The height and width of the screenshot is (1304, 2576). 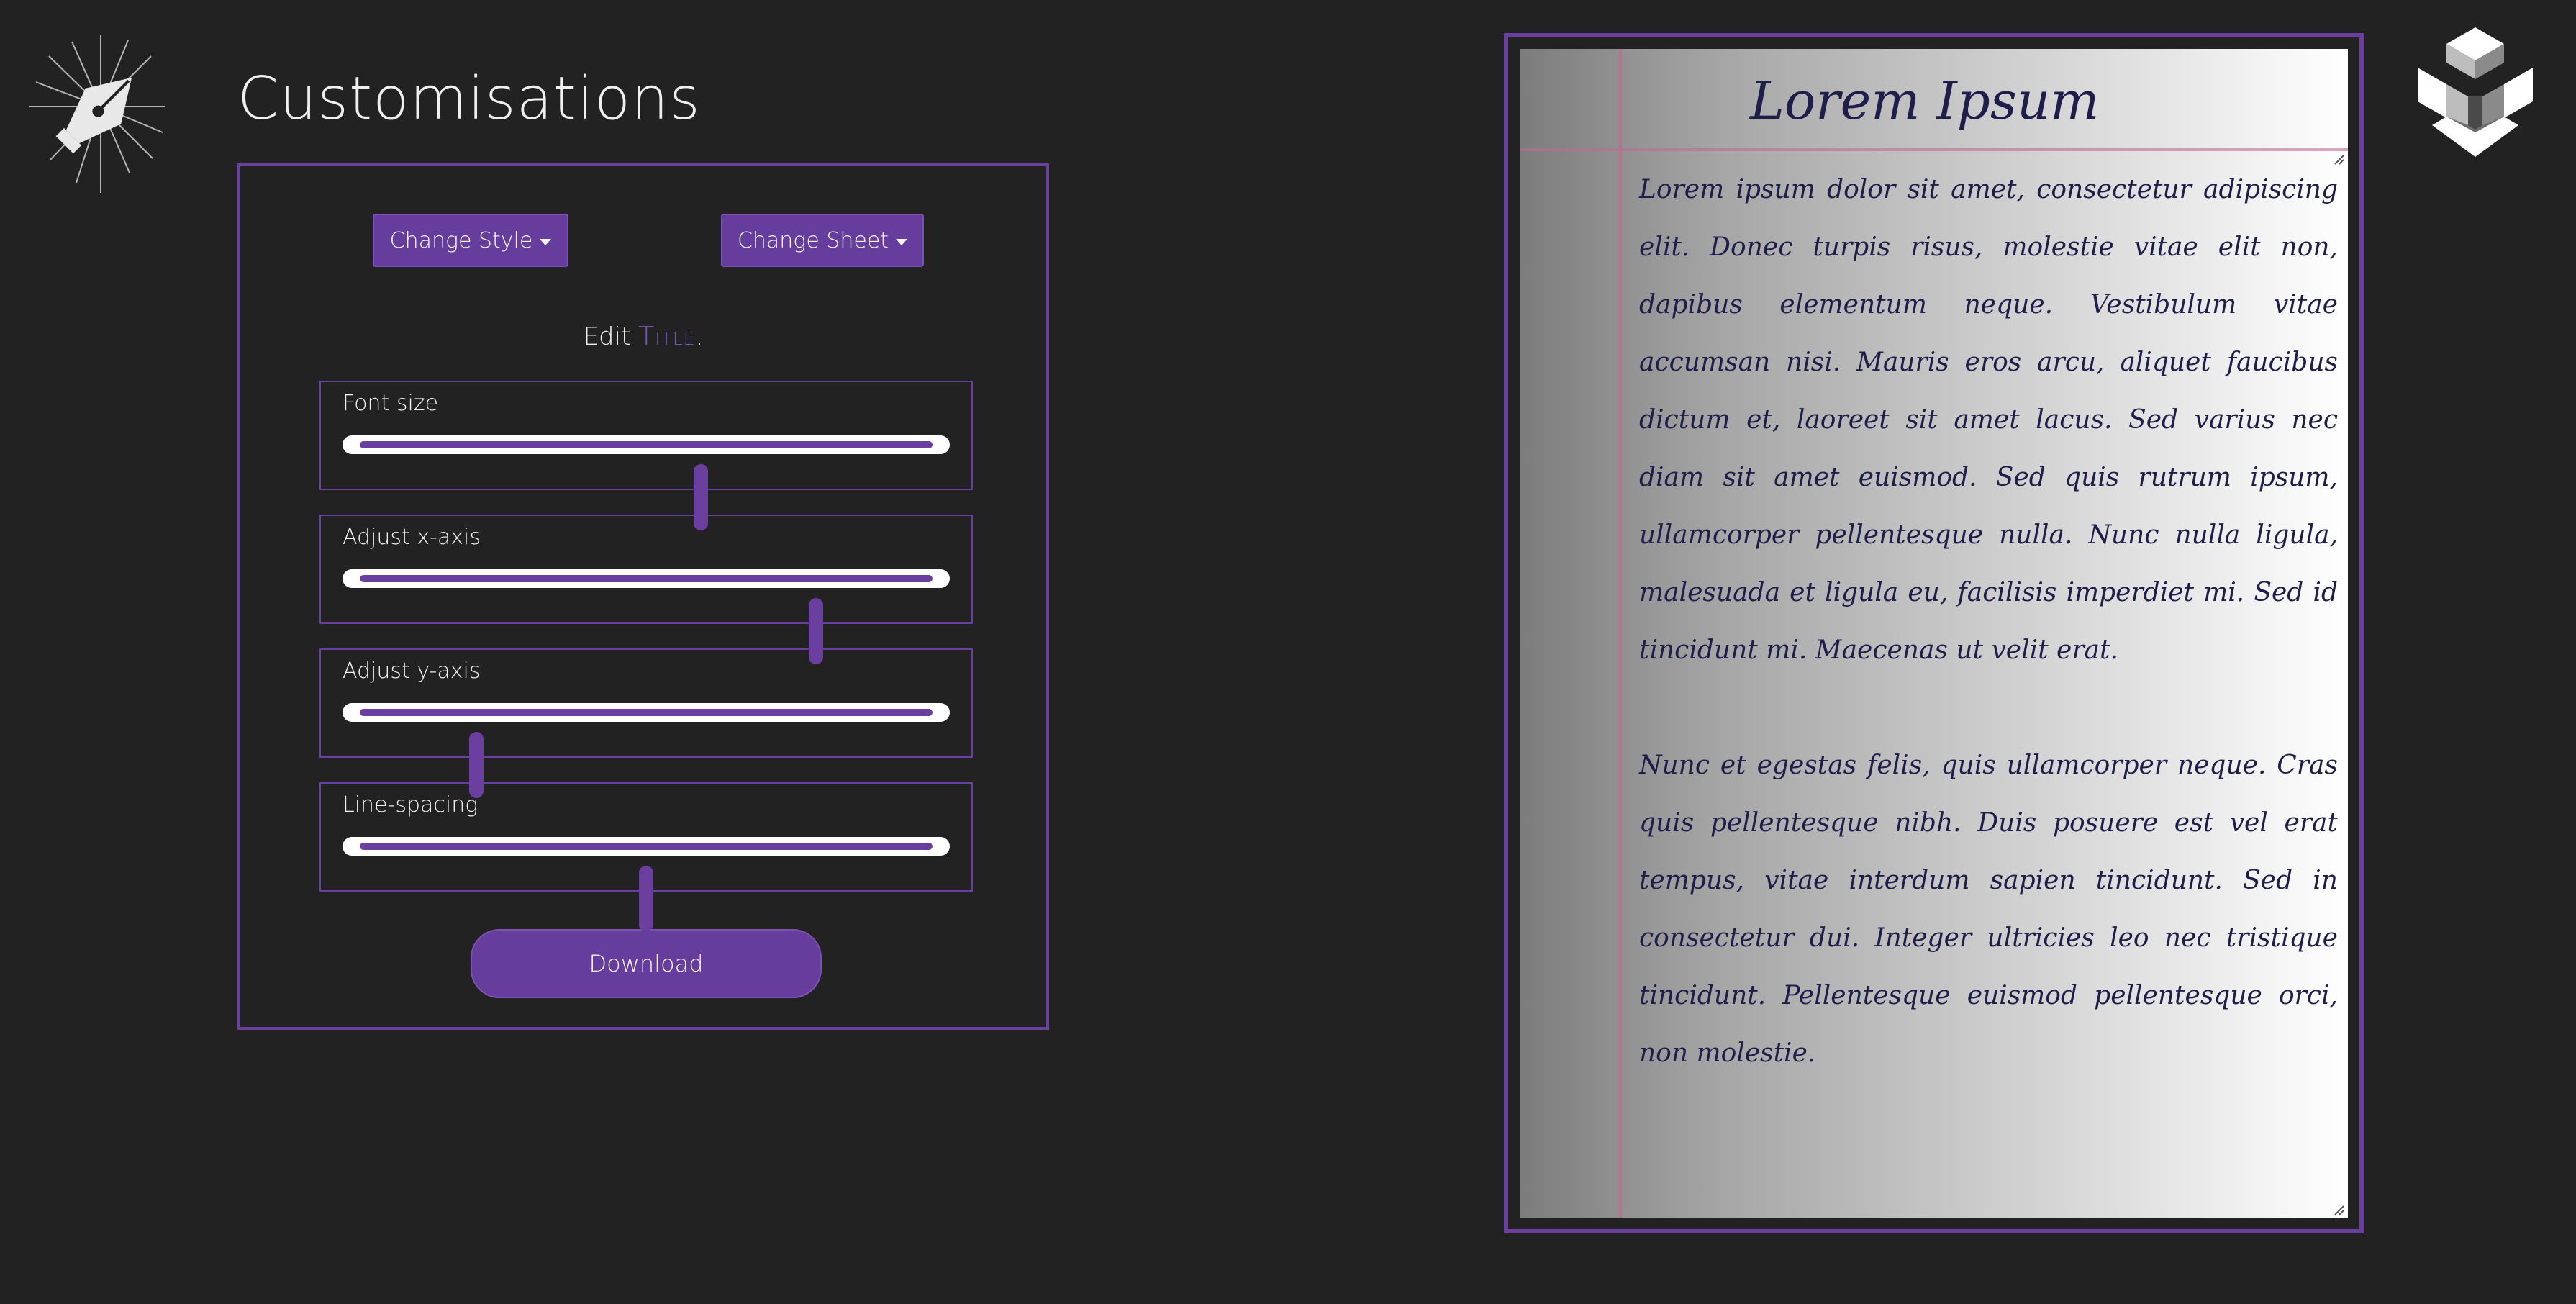 What do you see at coordinates (646, 750) in the screenshot?
I see `y-axis-slider` at bounding box center [646, 750].